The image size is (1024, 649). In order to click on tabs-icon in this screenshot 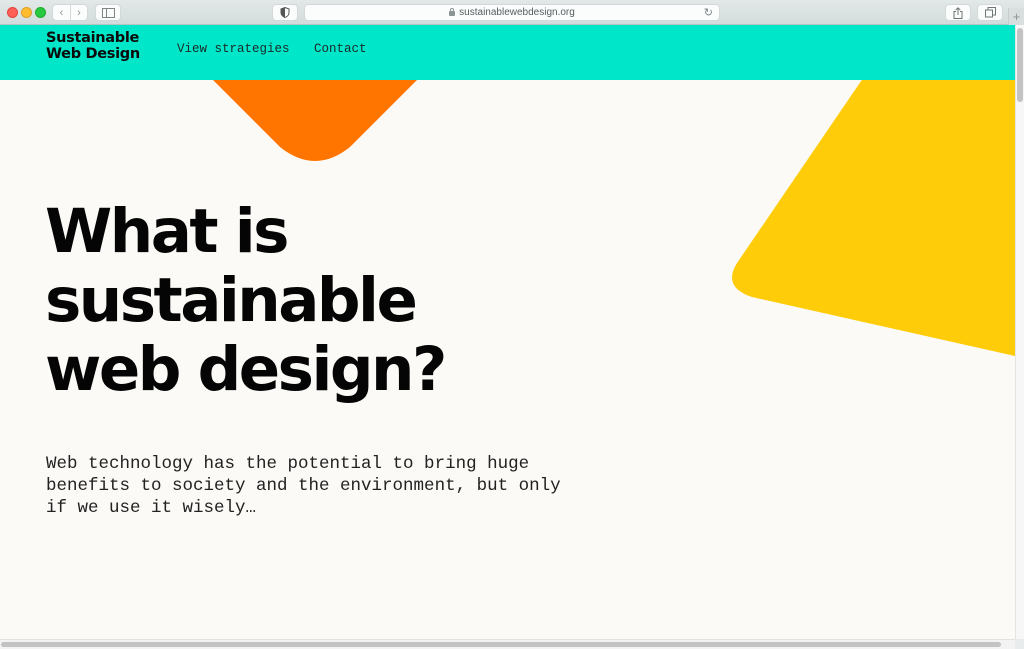, I will do `click(990, 12)`.